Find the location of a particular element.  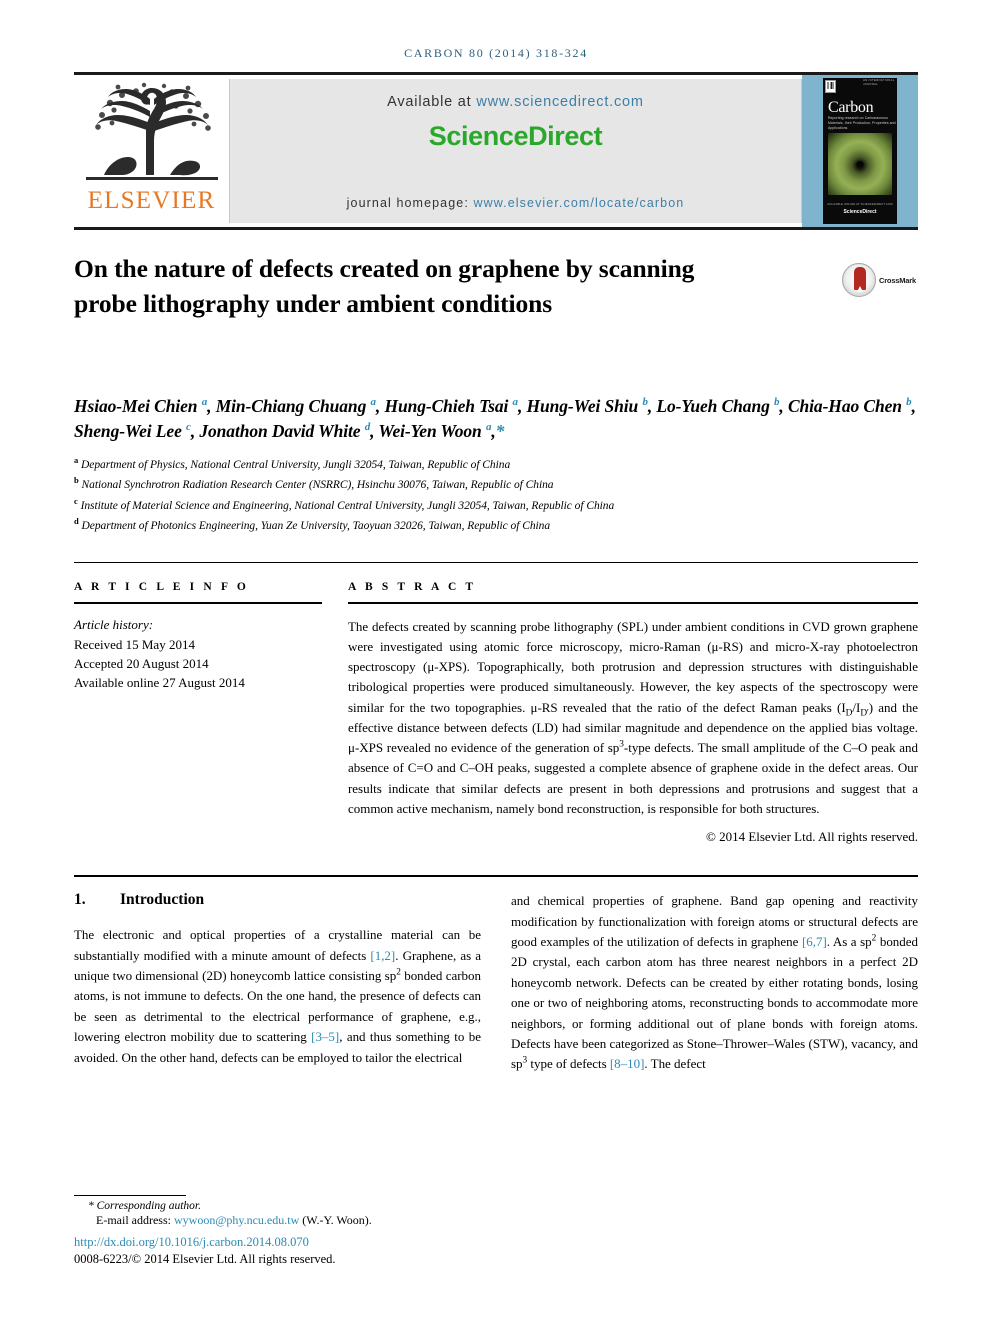

section-number: 1. is located at coordinates (80, 900).